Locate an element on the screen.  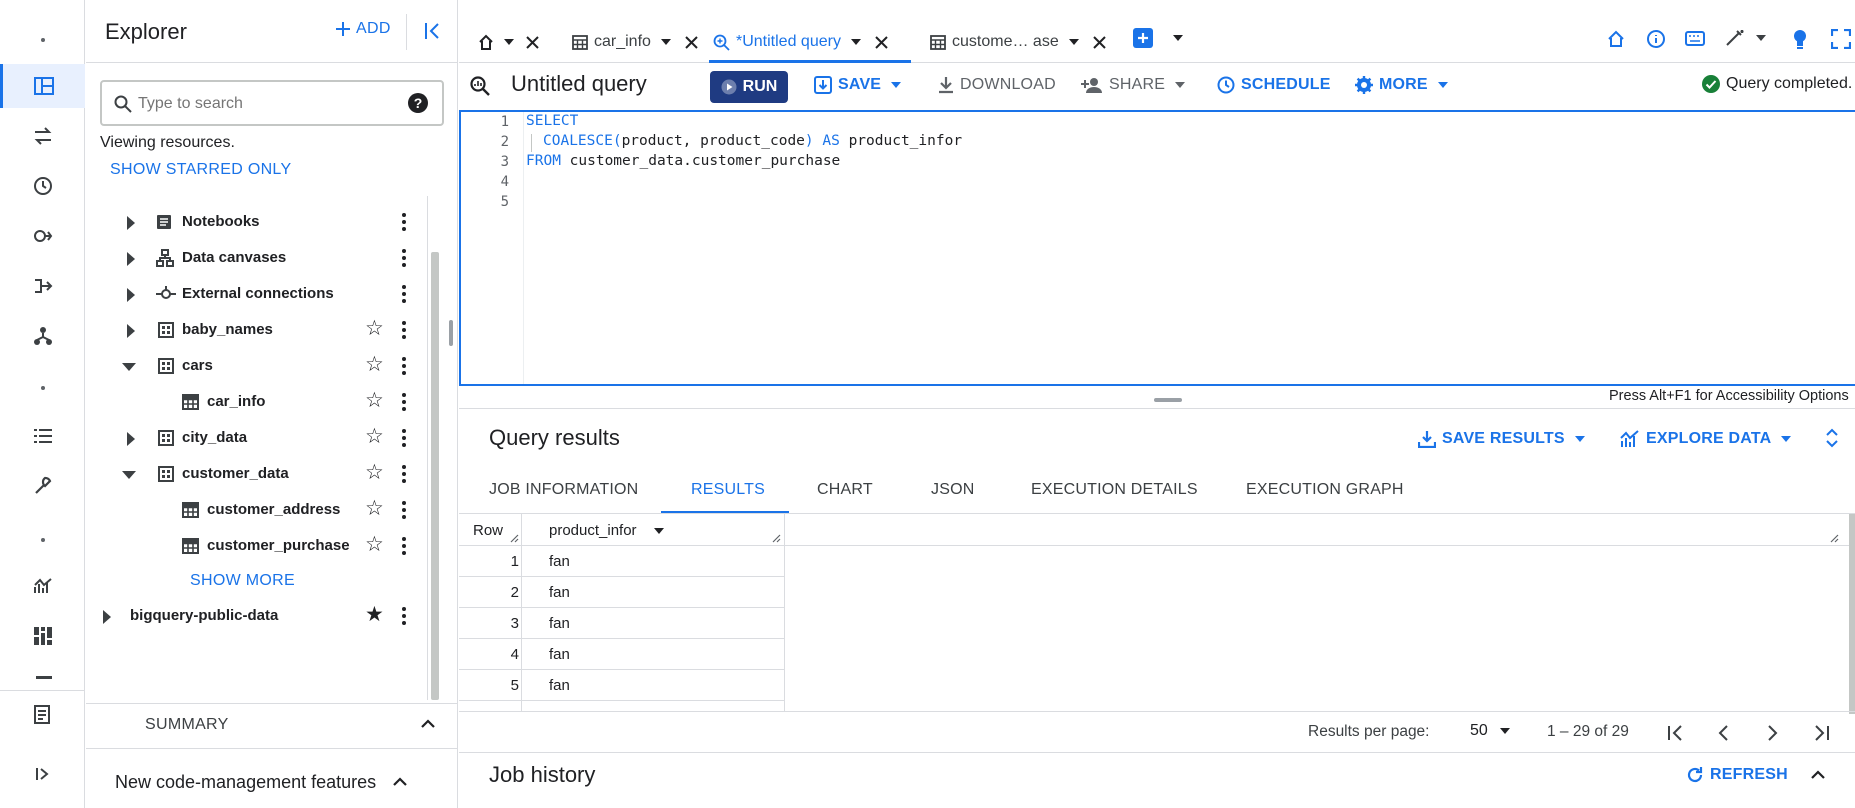
download-button: DOWNLOAD is located at coordinates (997, 85).